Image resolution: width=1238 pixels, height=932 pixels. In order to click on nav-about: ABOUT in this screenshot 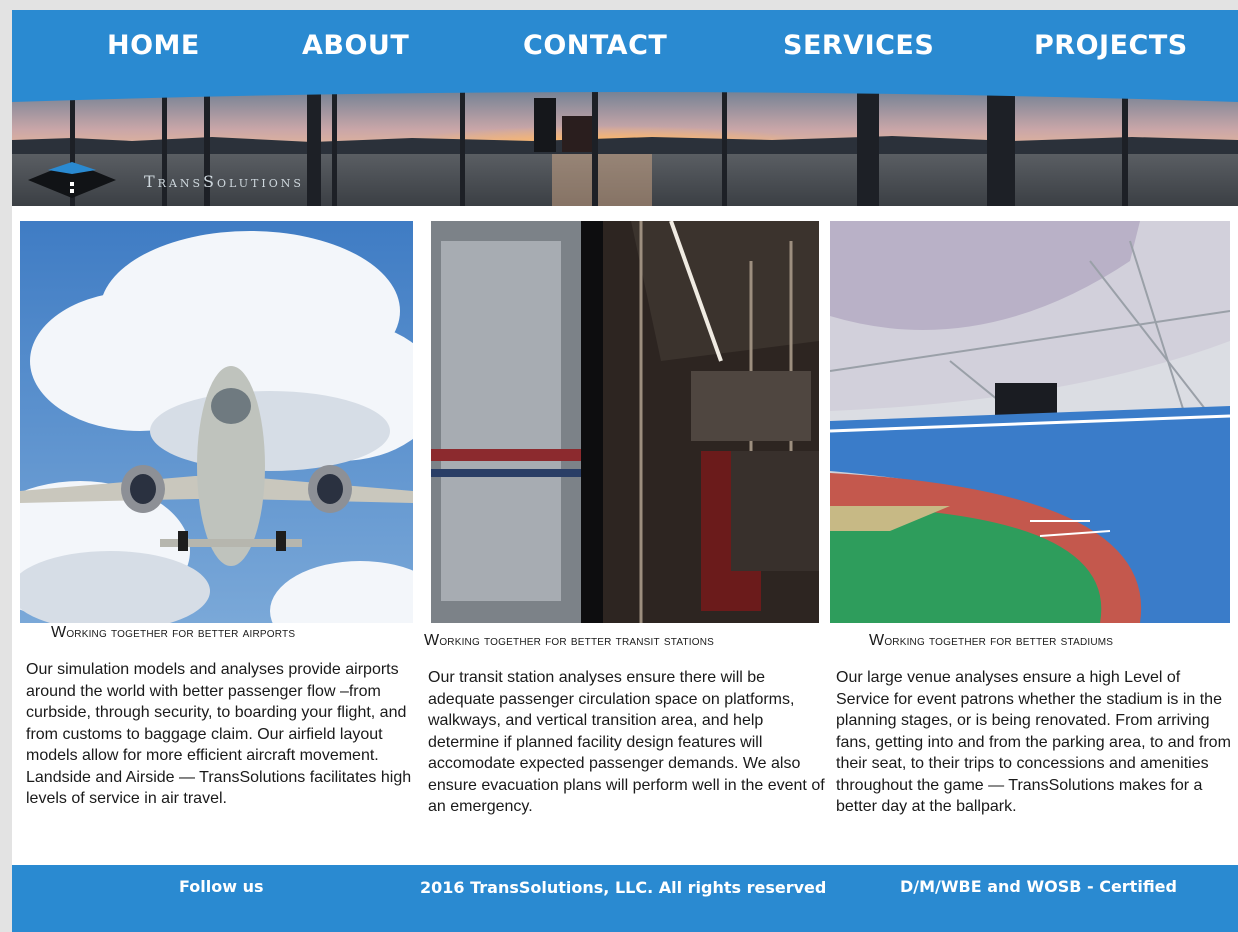, I will do `click(355, 45)`.